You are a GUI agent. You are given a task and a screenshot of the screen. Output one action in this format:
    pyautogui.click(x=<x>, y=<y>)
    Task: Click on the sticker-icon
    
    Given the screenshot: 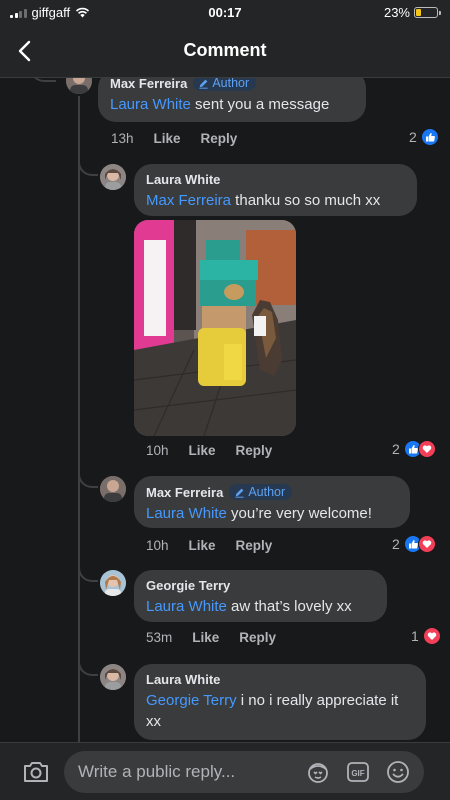 What is the action you would take?
    pyautogui.click(x=318, y=772)
    